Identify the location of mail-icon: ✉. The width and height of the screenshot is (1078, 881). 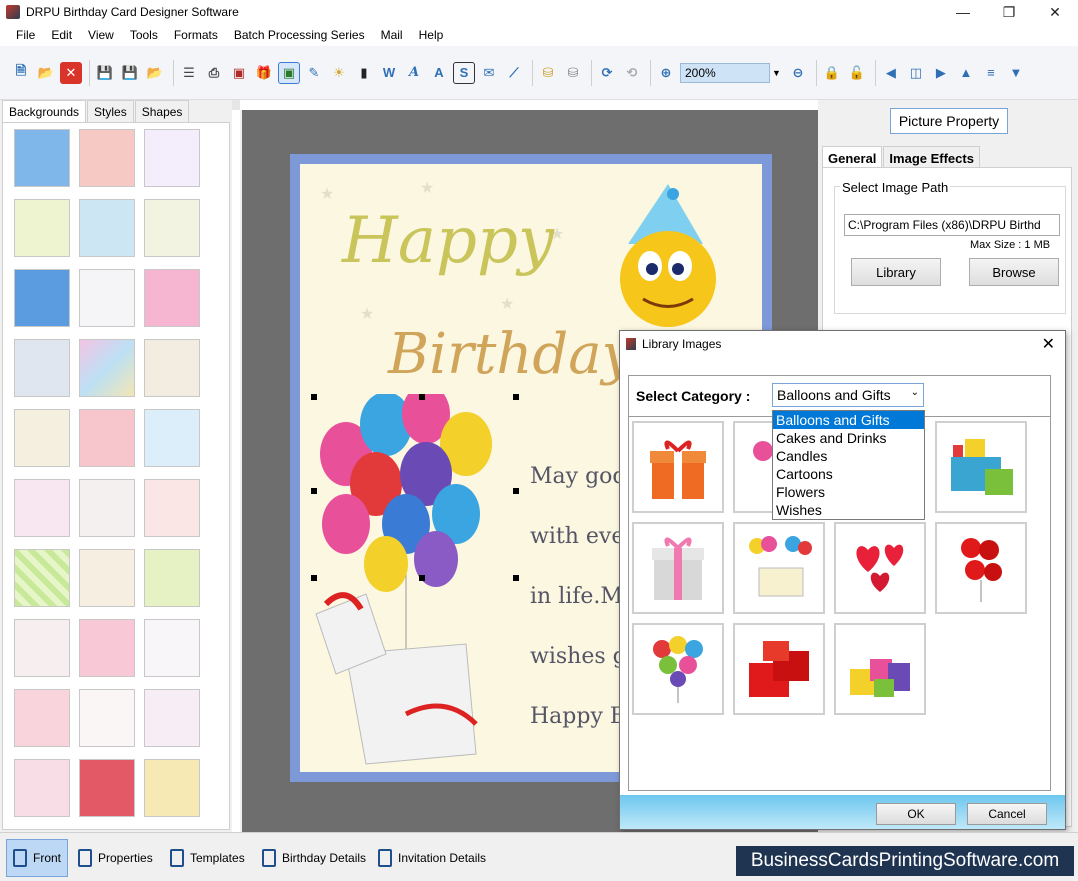
(489, 73).